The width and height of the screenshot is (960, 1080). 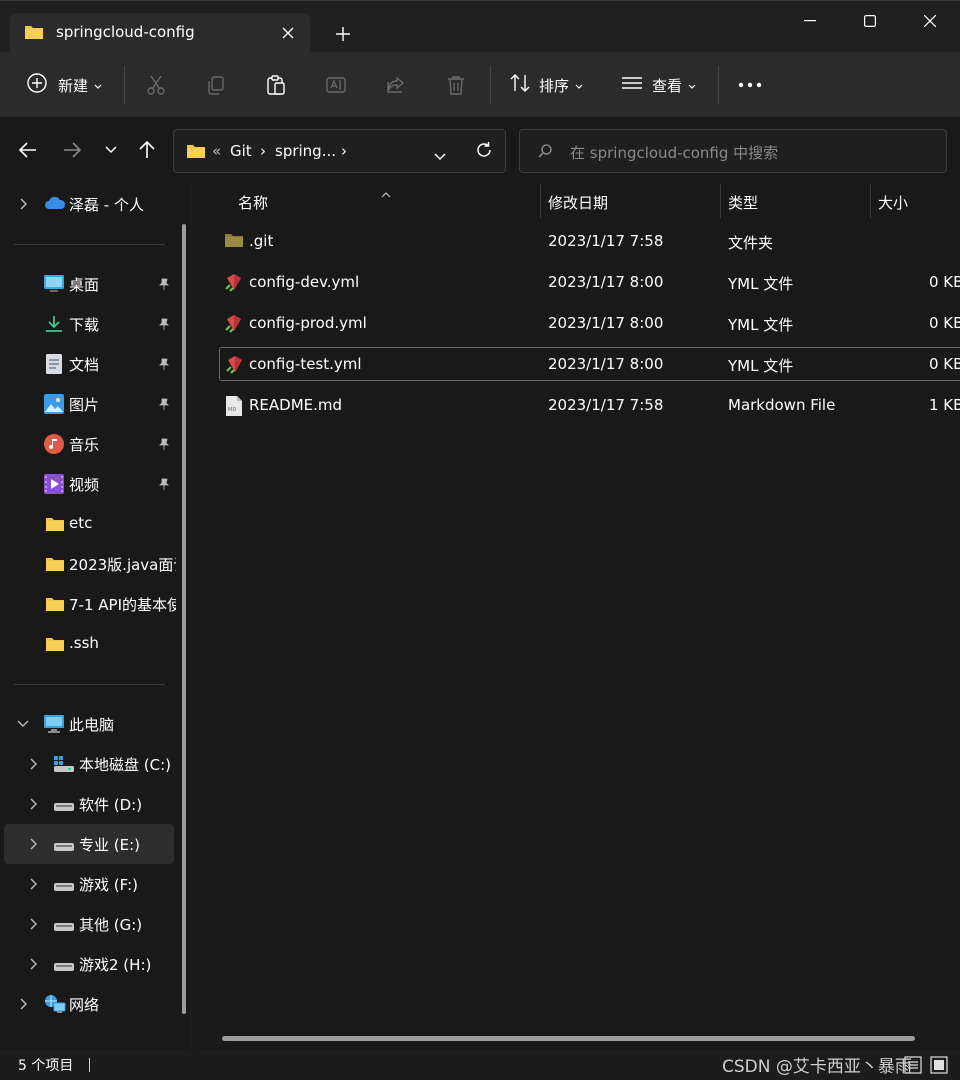 I want to click on file-name: config-test.yml, so click(x=305, y=364).